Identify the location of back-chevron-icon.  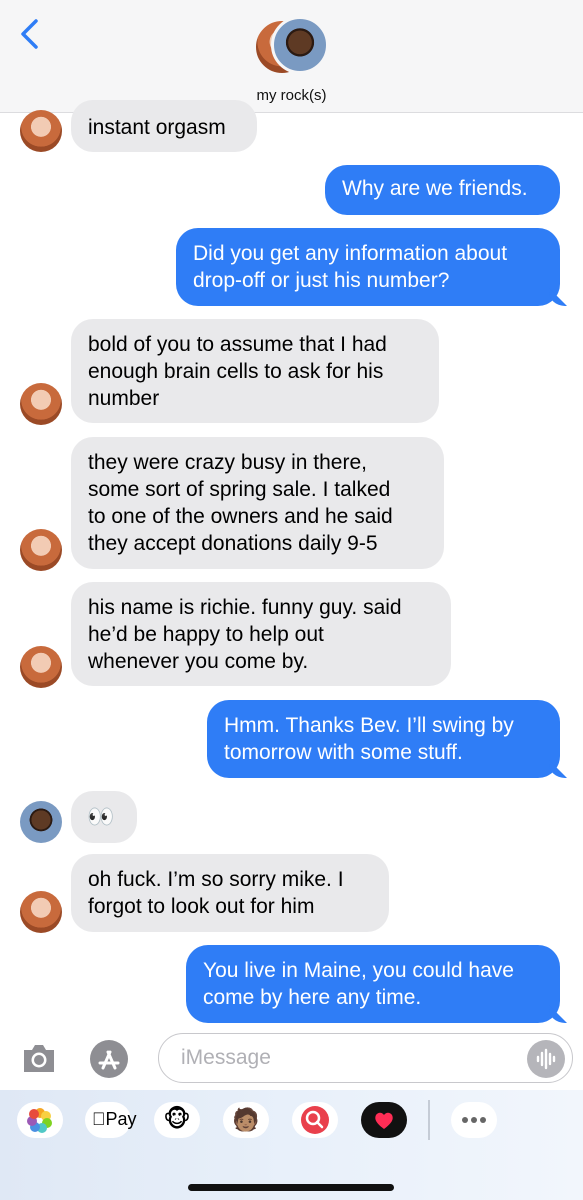
(30, 34).